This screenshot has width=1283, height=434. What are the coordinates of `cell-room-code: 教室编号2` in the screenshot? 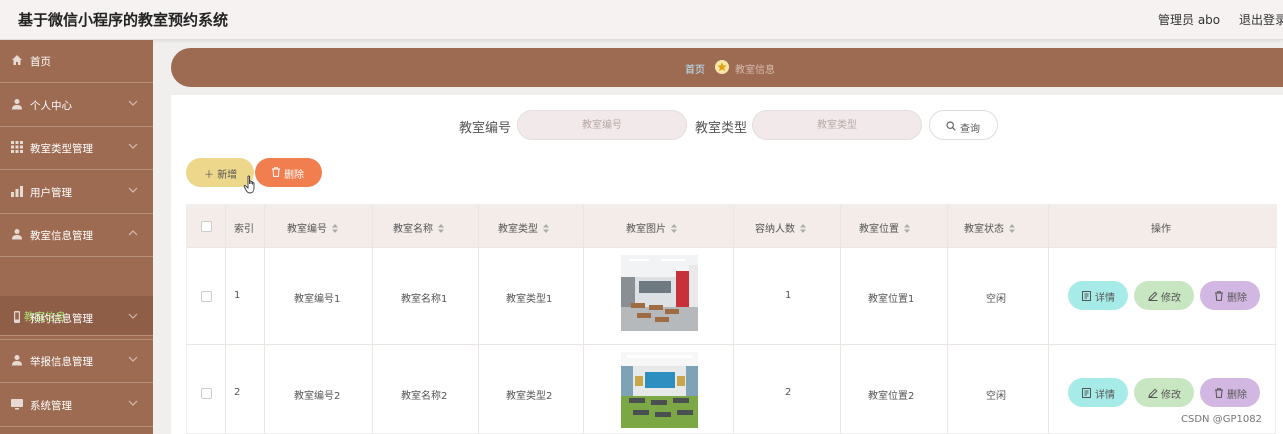 It's located at (317, 396).